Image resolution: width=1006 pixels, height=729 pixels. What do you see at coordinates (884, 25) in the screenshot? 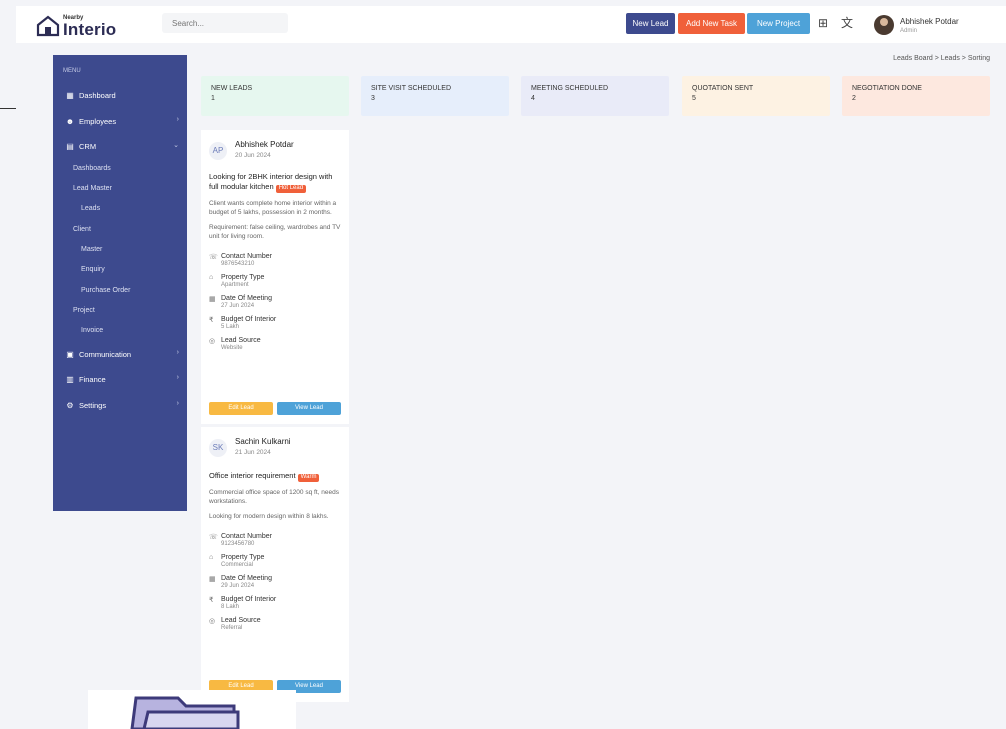
I see `avatar` at bounding box center [884, 25].